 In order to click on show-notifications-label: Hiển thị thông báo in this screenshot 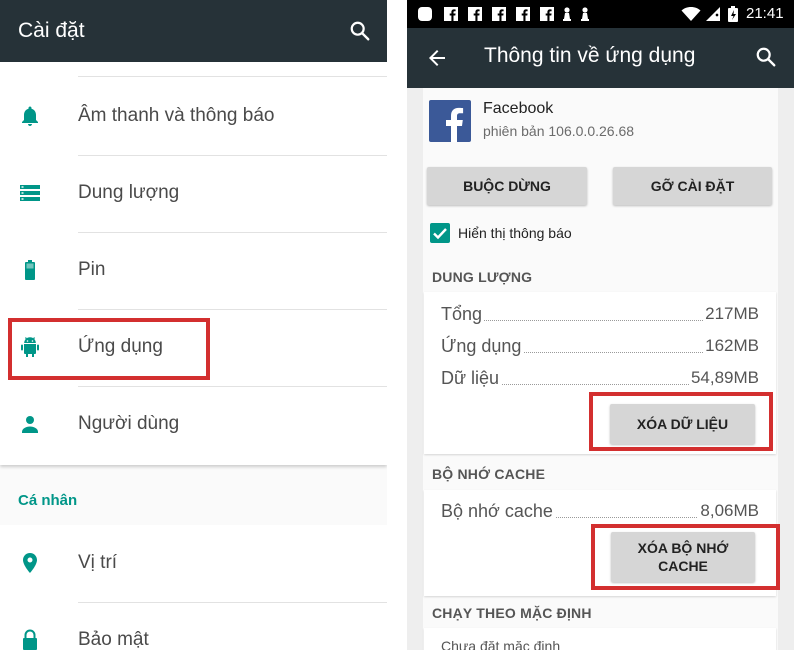, I will do `click(515, 233)`.